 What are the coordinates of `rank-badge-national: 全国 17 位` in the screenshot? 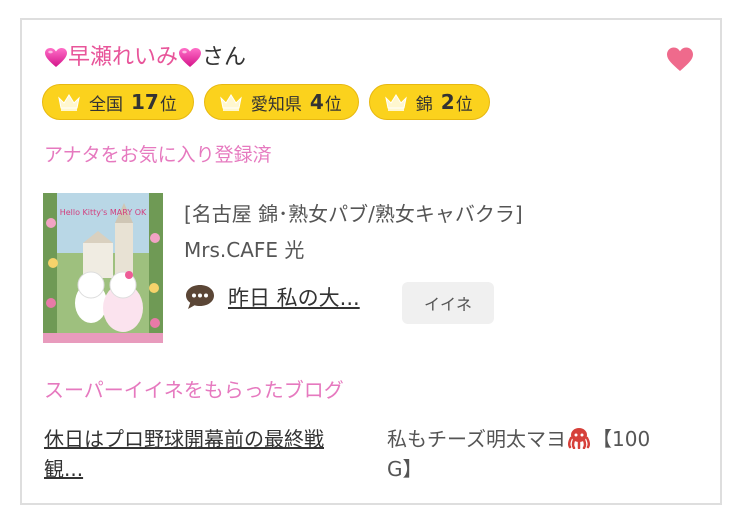 It's located at (118, 102).